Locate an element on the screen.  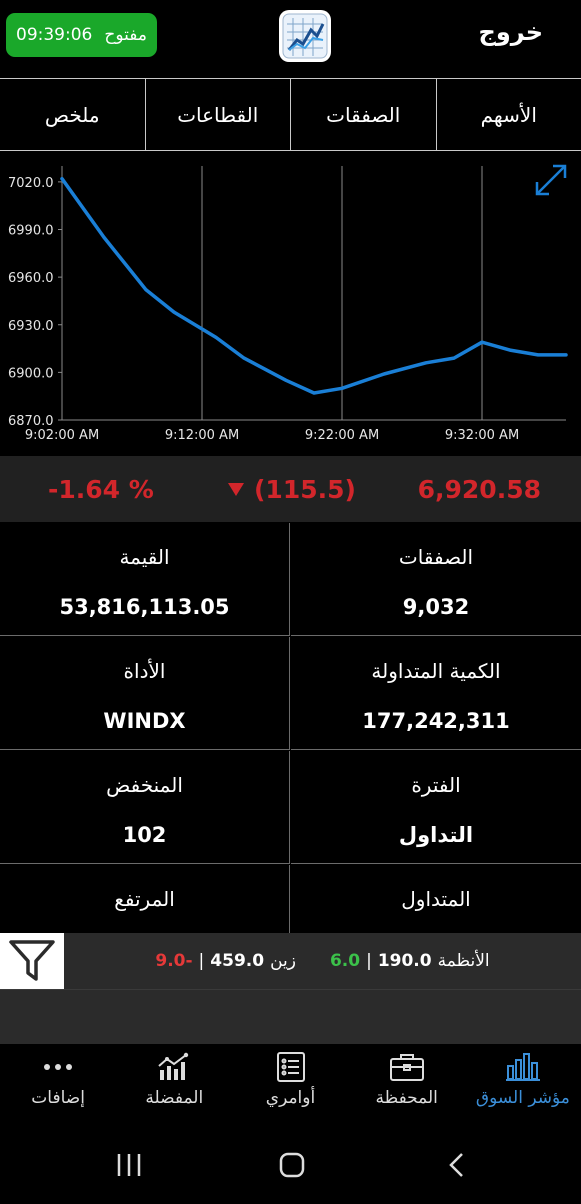
nav-favorites: المفضلة is located at coordinates (174, 1086).